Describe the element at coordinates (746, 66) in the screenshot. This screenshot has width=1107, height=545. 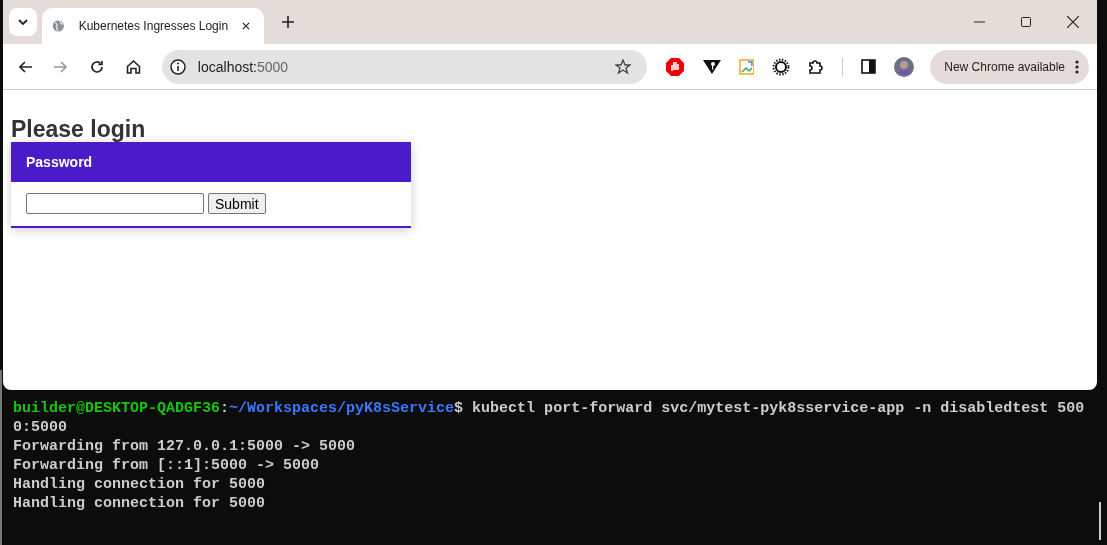
I see `image-icon` at that location.